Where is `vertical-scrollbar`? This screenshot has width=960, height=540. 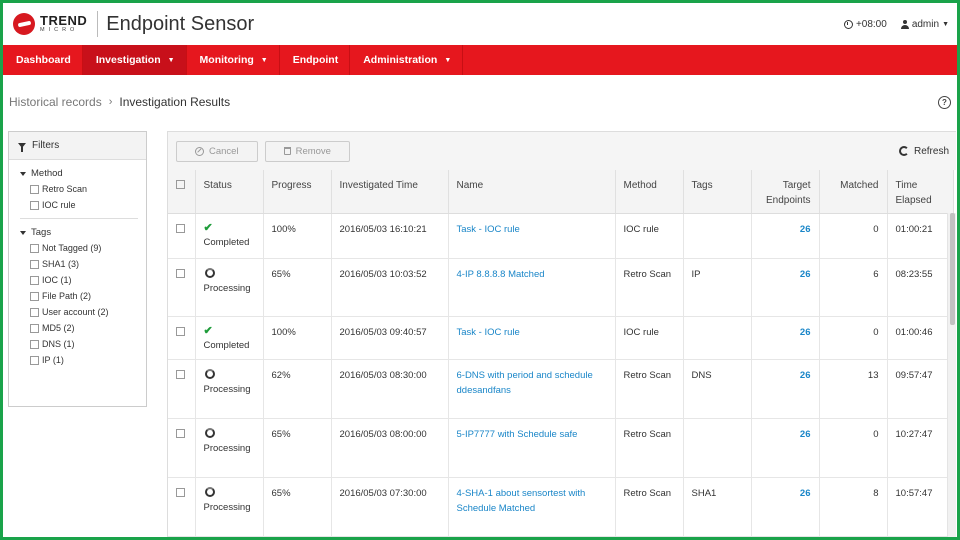
vertical-scrollbar is located at coordinates (951, 375).